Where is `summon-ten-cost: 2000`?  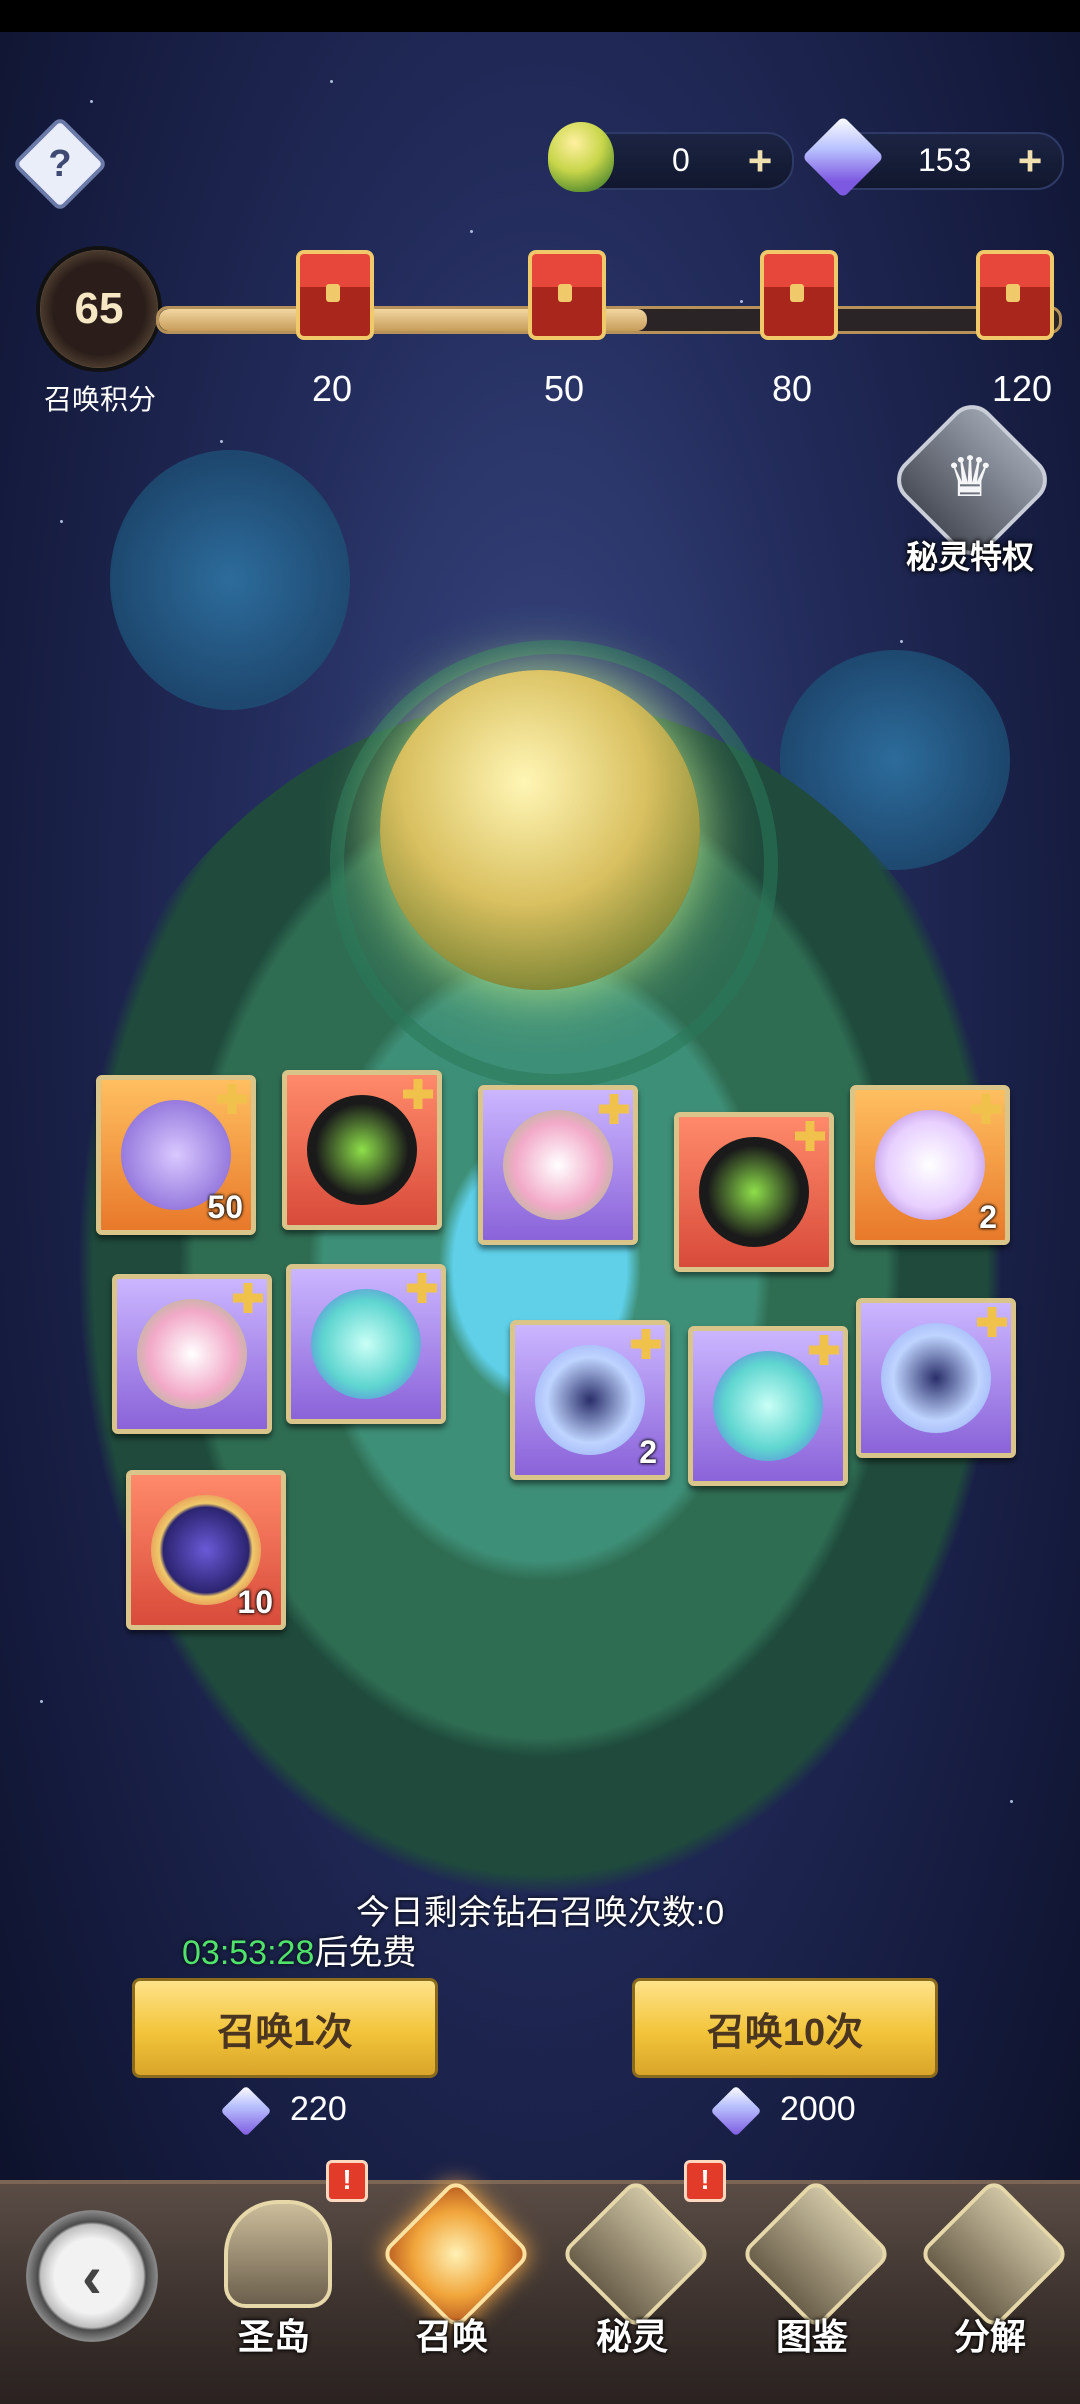
summon-ten-cost: 2000 is located at coordinates (783, 2111).